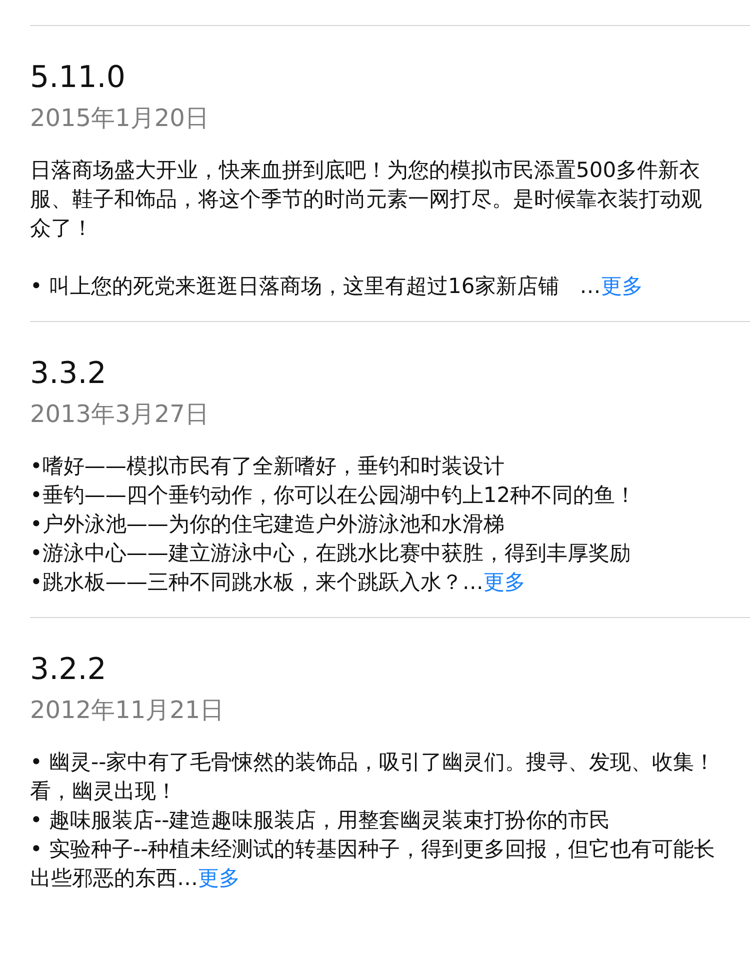 This screenshot has height=980, width=750. What do you see at coordinates (120, 118) in the screenshot?
I see `release-date: 2015年1月20日` at bounding box center [120, 118].